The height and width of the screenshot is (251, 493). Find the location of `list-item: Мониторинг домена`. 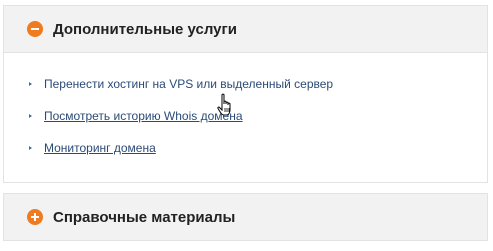

list-item: Мониторинг домена is located at coordinates (245, 157).